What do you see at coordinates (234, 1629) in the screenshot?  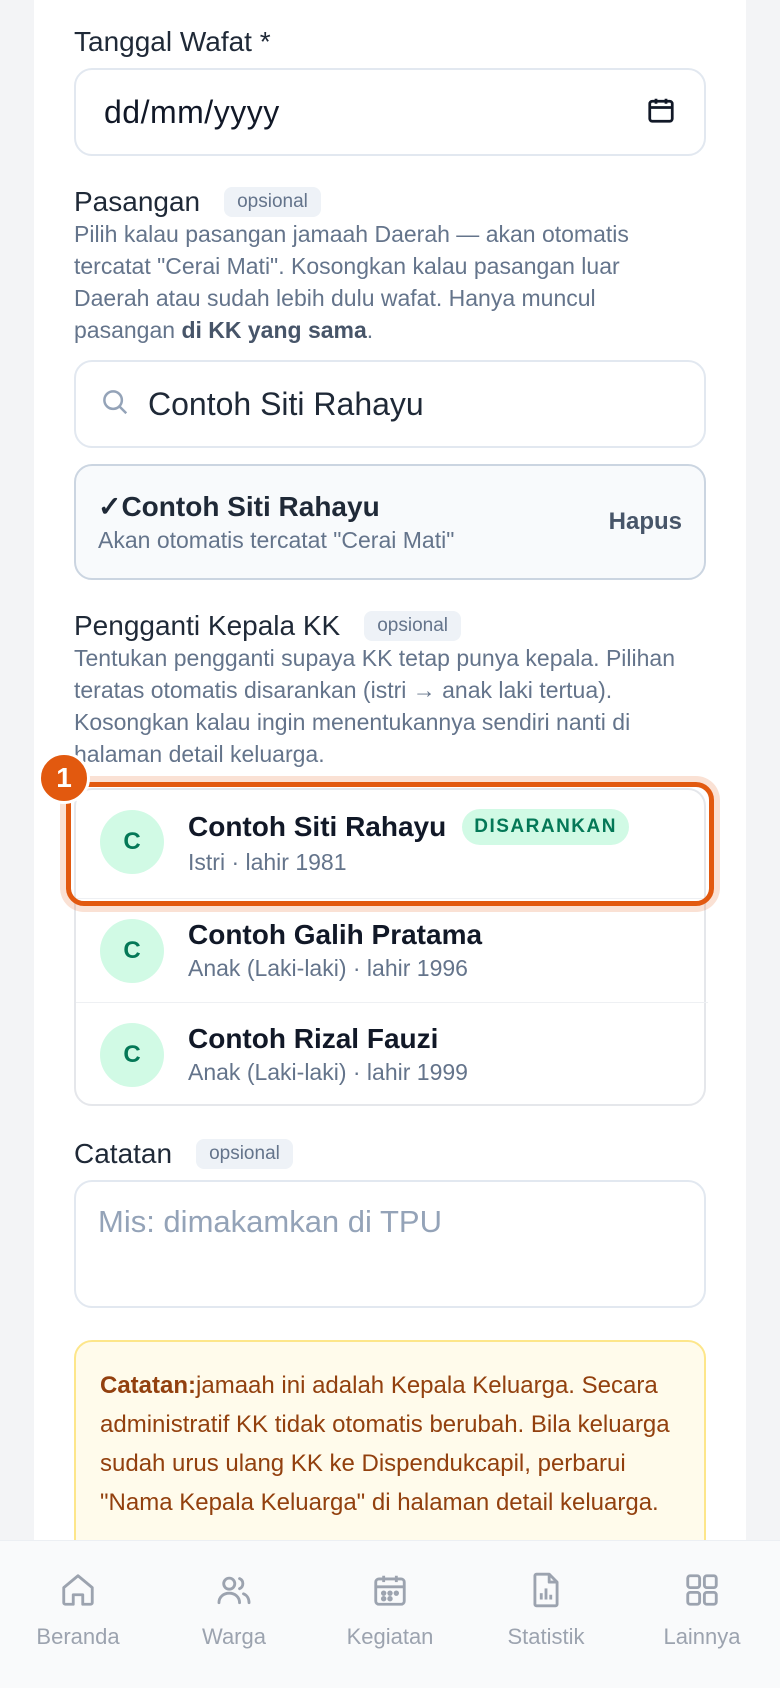 I see `nav-item-warga: Warga` at bounding box center [234, 1629].